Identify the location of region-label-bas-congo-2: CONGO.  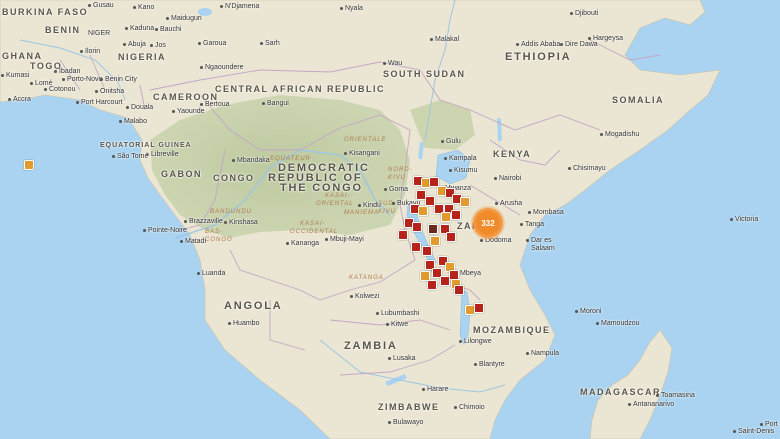
(219, 240).